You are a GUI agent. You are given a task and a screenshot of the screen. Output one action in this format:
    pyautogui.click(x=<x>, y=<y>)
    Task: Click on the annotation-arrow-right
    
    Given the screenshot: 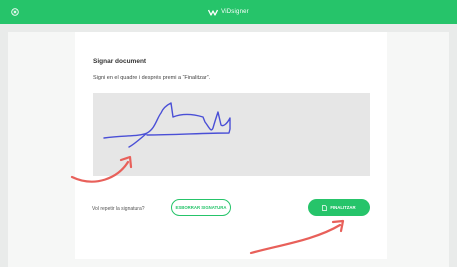 What is the action you would take?
    pyautogui.click(x=297, y=237)
    